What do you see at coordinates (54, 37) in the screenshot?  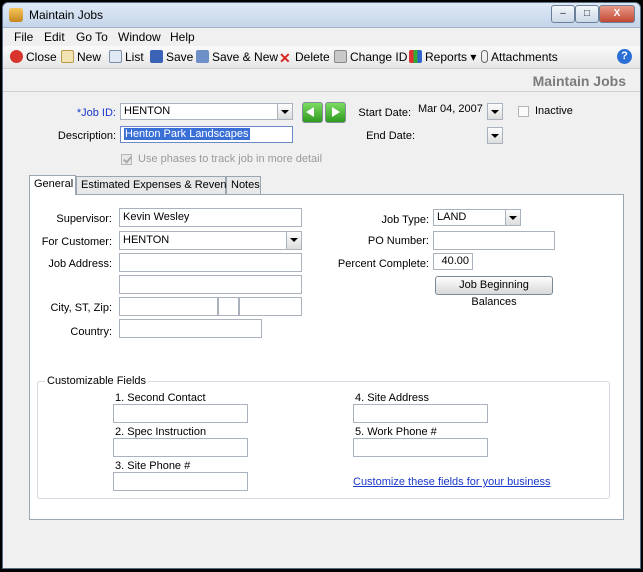 I see `menu-edit: Edit` at bounding box center [54, 37].